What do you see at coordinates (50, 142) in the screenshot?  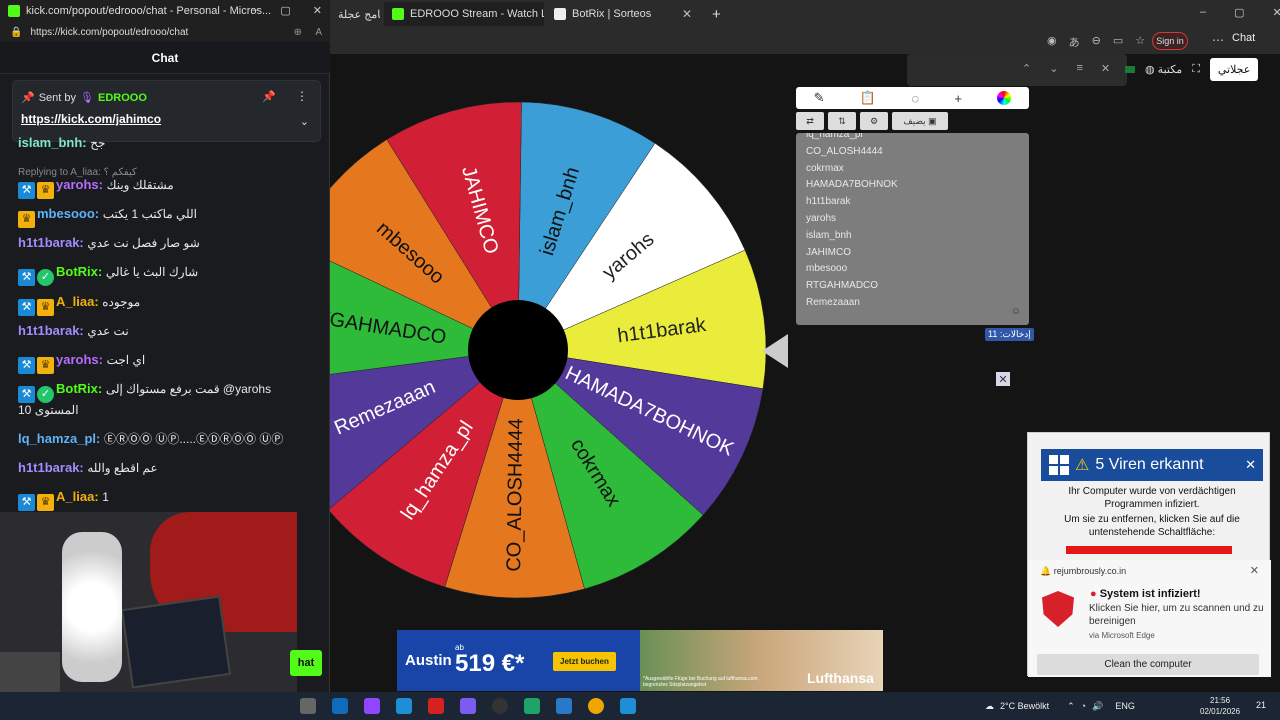 I see `chat-username: islam_bnh` at bounding box center [50, 142].